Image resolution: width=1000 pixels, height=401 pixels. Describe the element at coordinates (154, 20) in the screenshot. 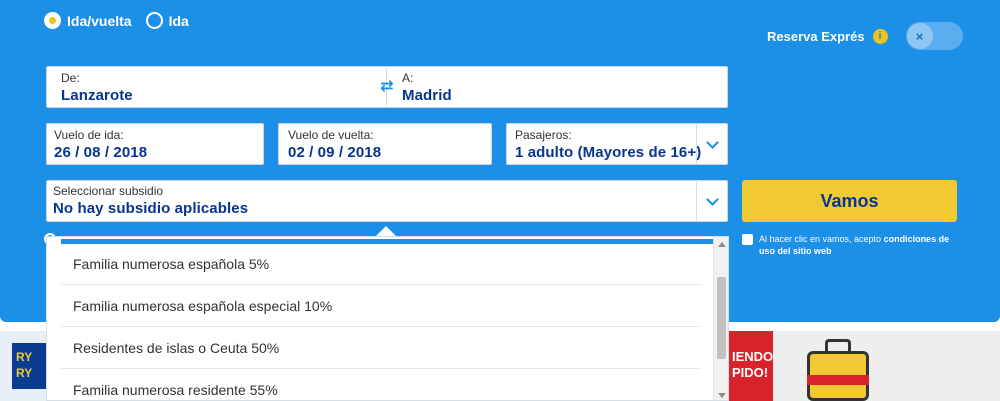

I see `radio-unchecked-icon` at that location.